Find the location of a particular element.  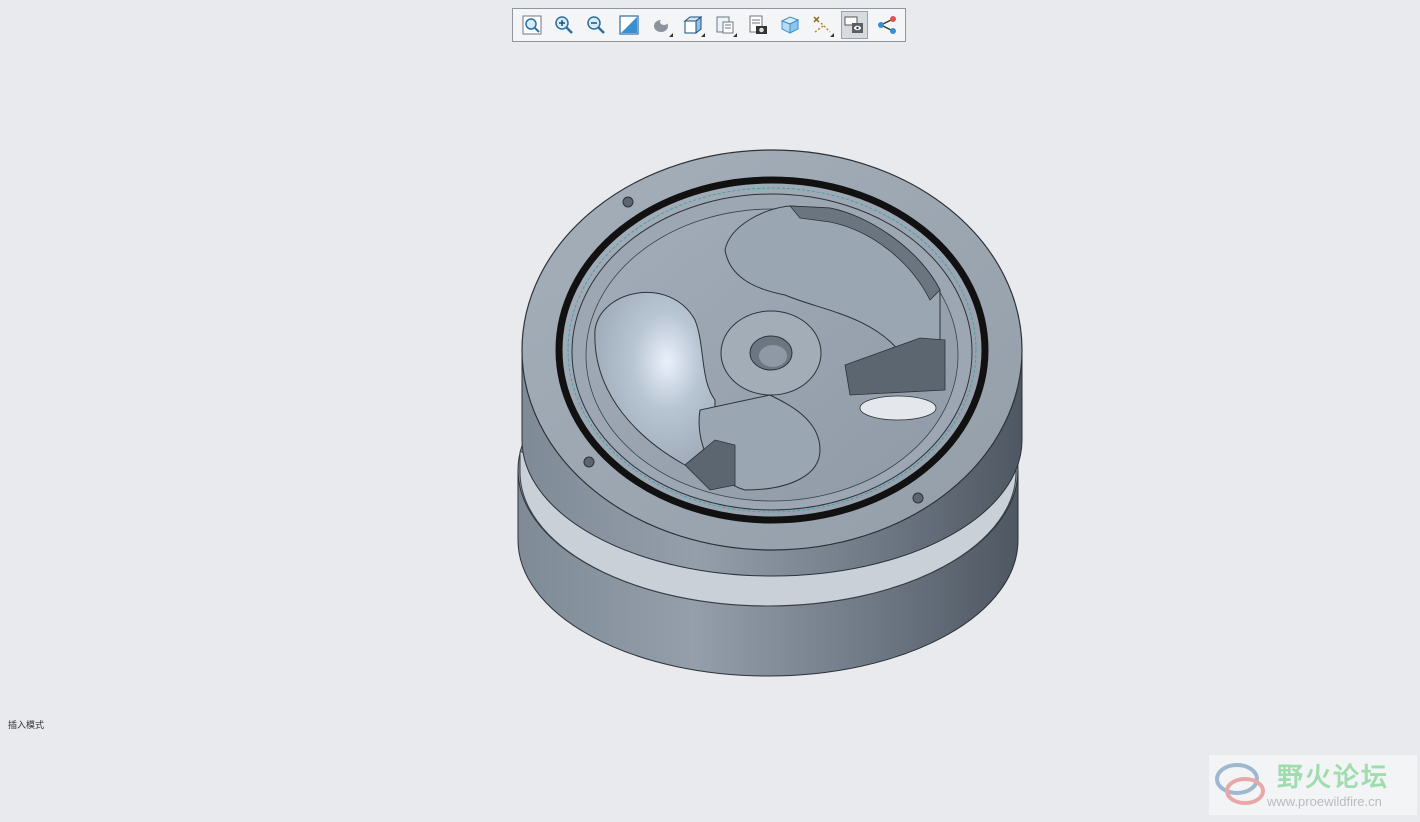

spin-center-button is located at coordinates (887, 25).